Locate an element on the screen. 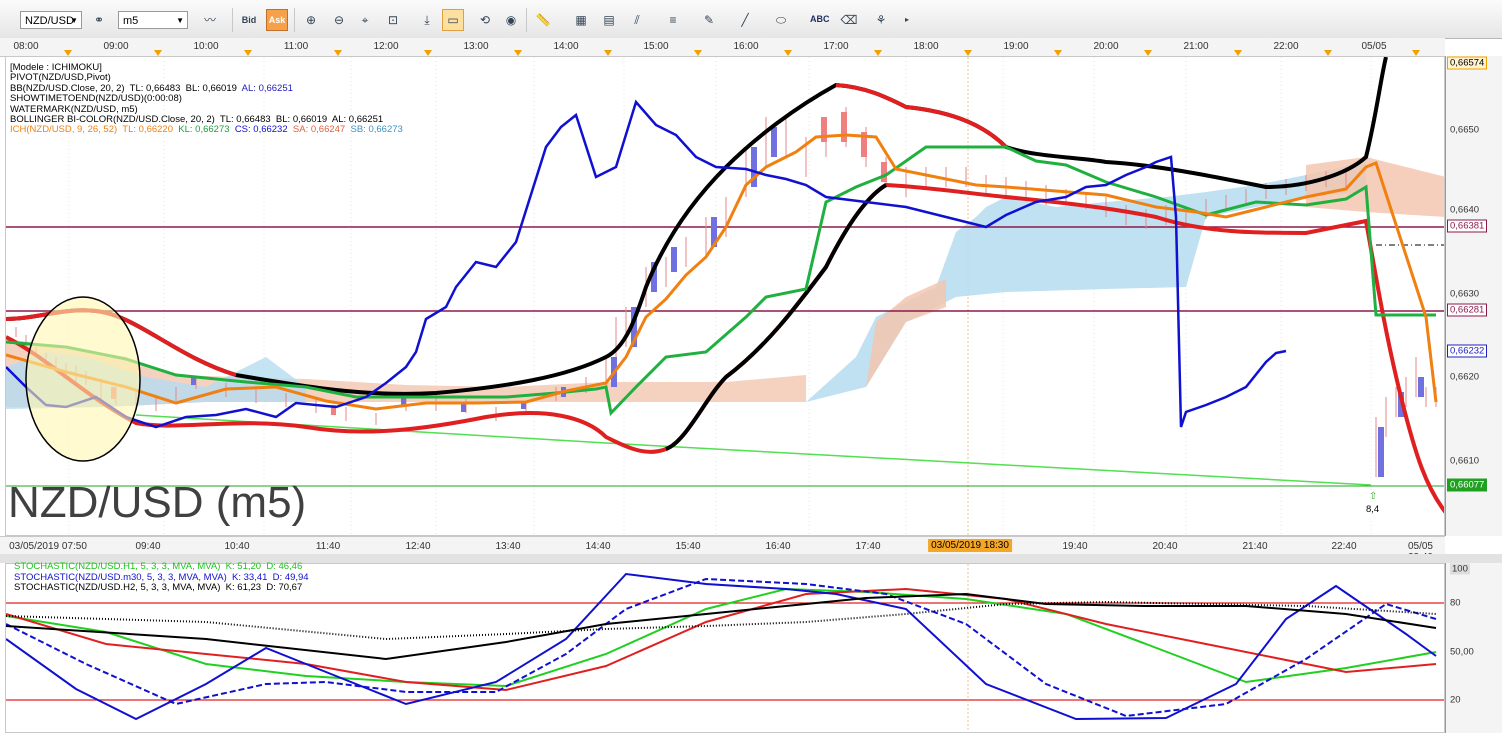 The image size is (1502, 735). time-label: 03/05/2019 07:50 is located at coordinates (48, 546).